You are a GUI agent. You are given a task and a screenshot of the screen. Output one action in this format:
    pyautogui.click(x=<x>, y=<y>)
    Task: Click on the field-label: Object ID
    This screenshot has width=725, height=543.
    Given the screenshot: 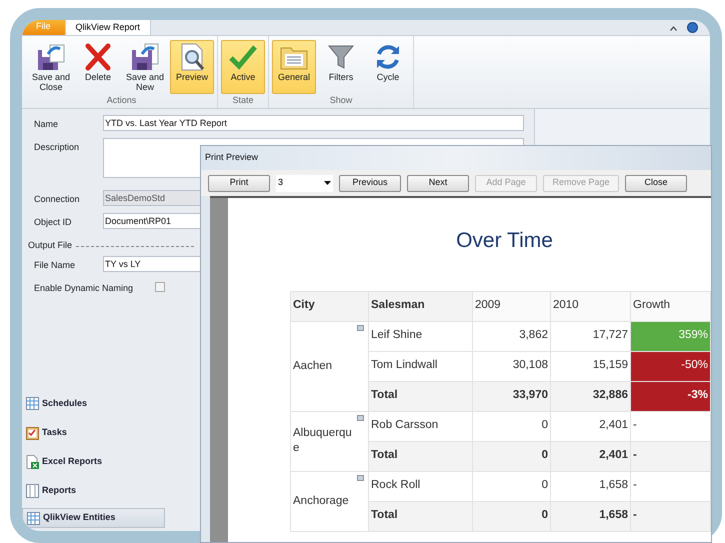 What is the action you would take?
    pyautogui.click(x=53, y=222)
    